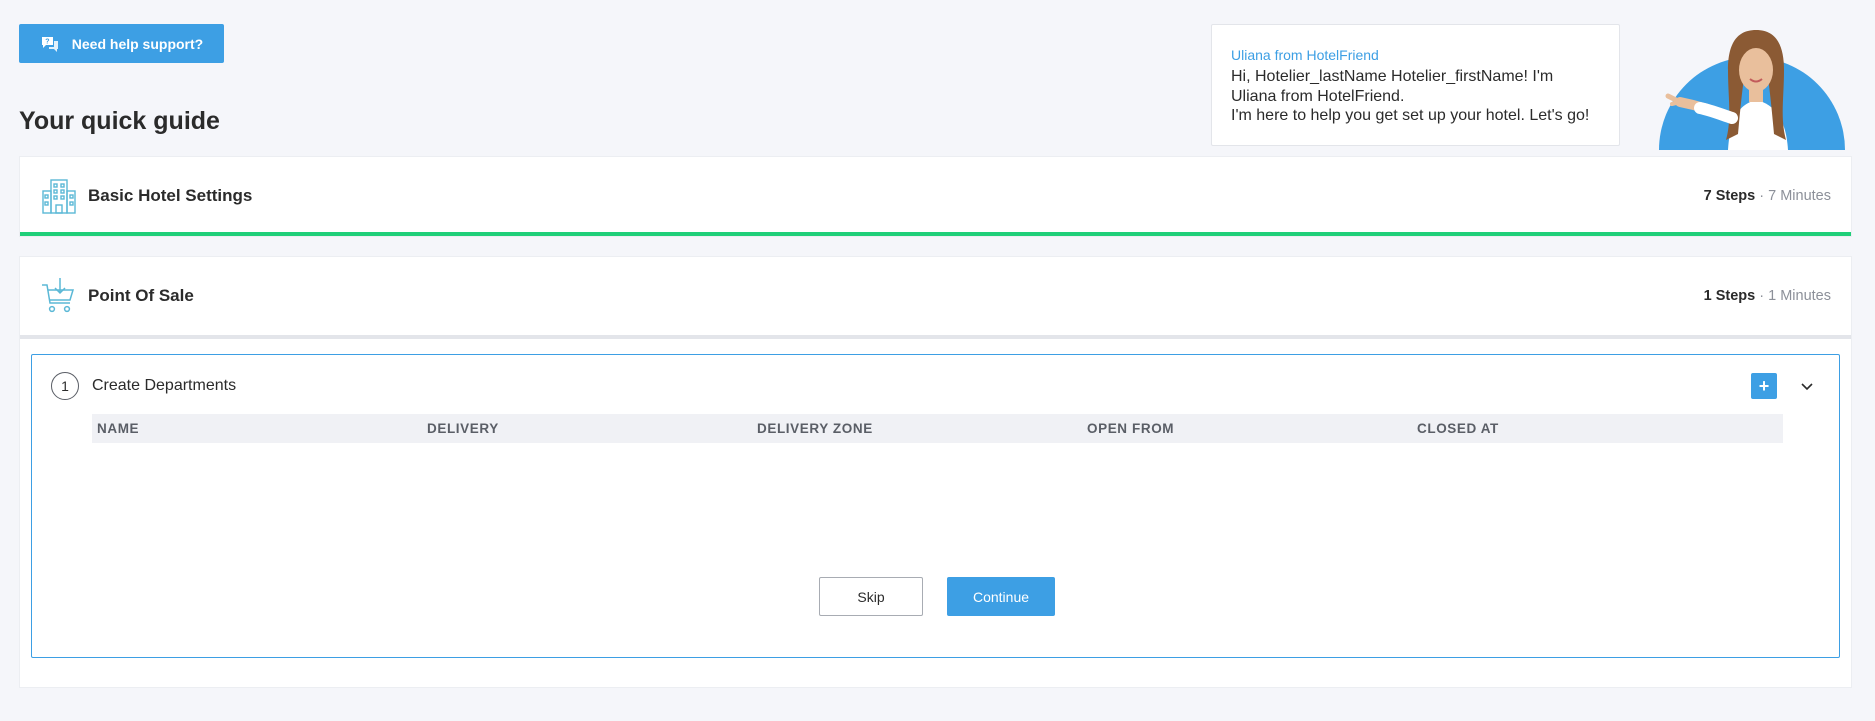 The width and height of the screenshot is (1875, 721). Describe the element at coordinates (935, 234) in the screenshot. I see `section-progress-bar` at that location.